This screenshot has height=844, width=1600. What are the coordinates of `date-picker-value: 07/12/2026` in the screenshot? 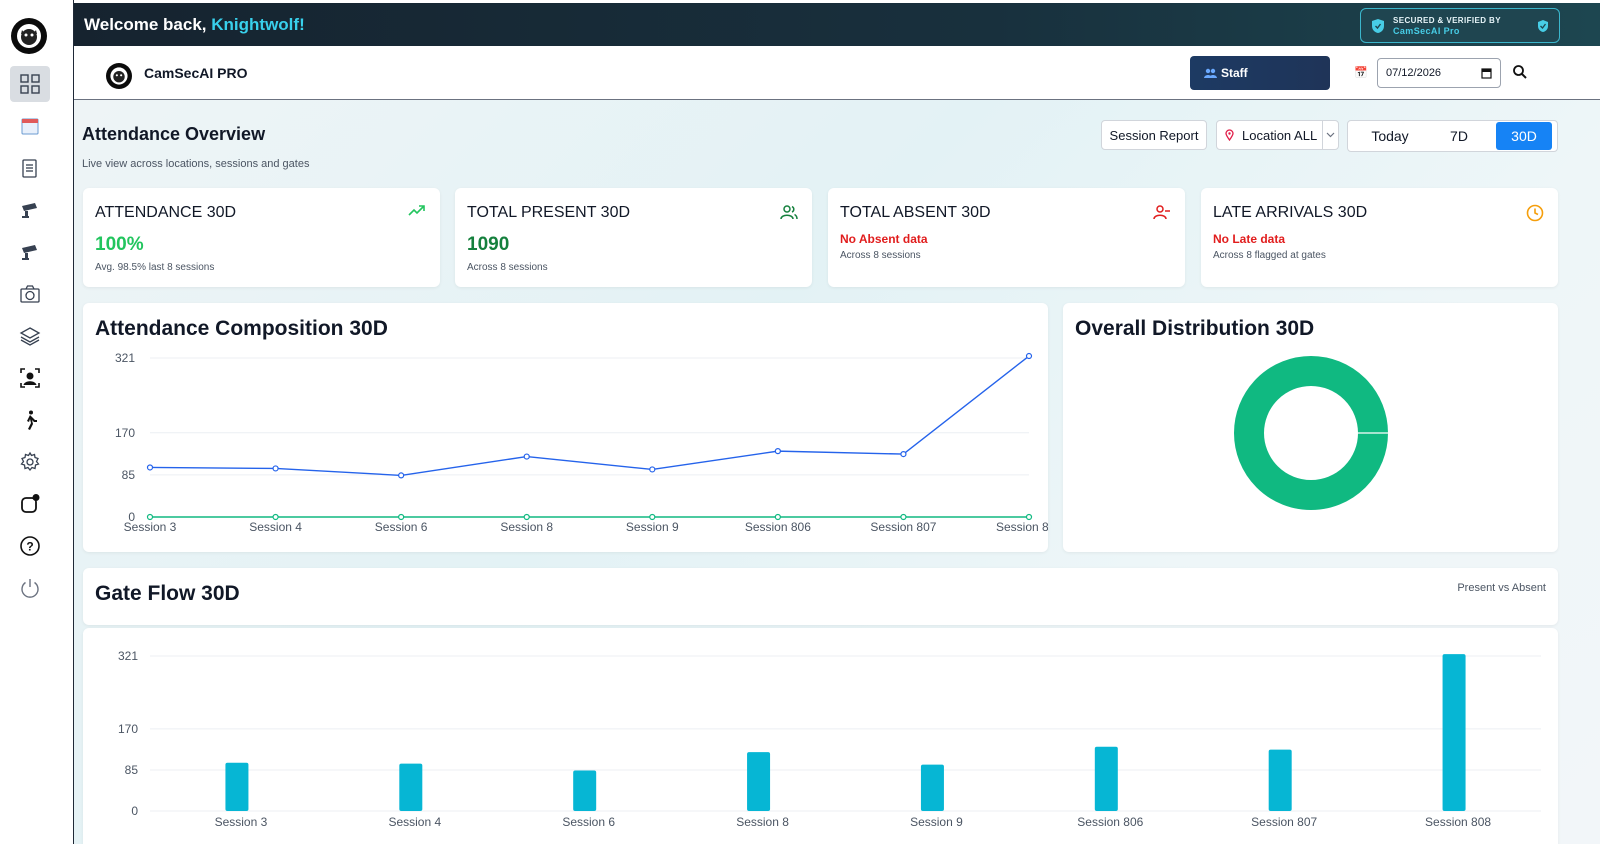 It's located at (1414, 73).